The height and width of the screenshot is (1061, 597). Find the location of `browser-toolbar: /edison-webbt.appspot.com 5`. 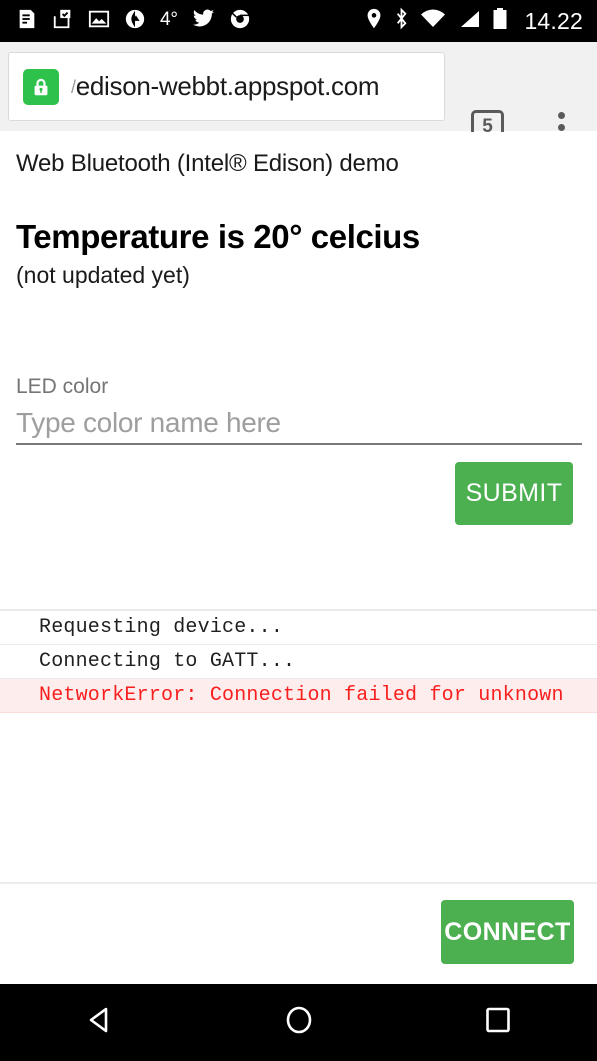

browser-toolbar: /edison-webbt.appspot.com 5 is located at coordinates (298, 108).